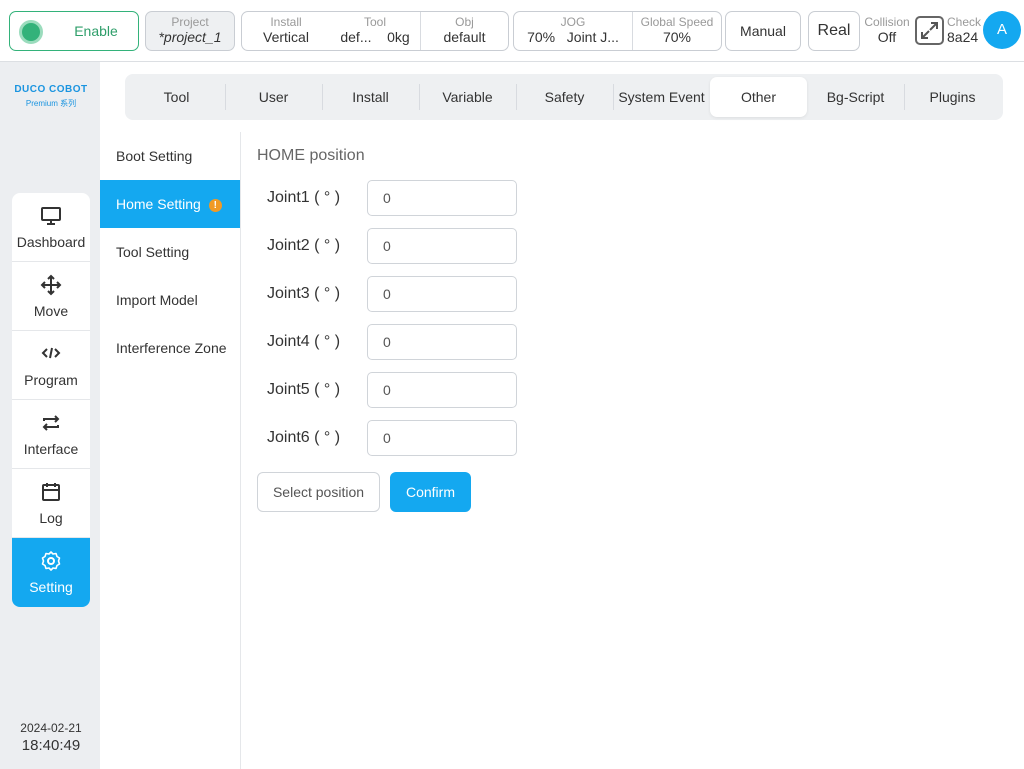 The width and height of the screenshot is (1024, 769). What do you see at coordinates (51, 365) in the screenshot?
I see `nav-item-program: Program` at bounding box center [51, 365].